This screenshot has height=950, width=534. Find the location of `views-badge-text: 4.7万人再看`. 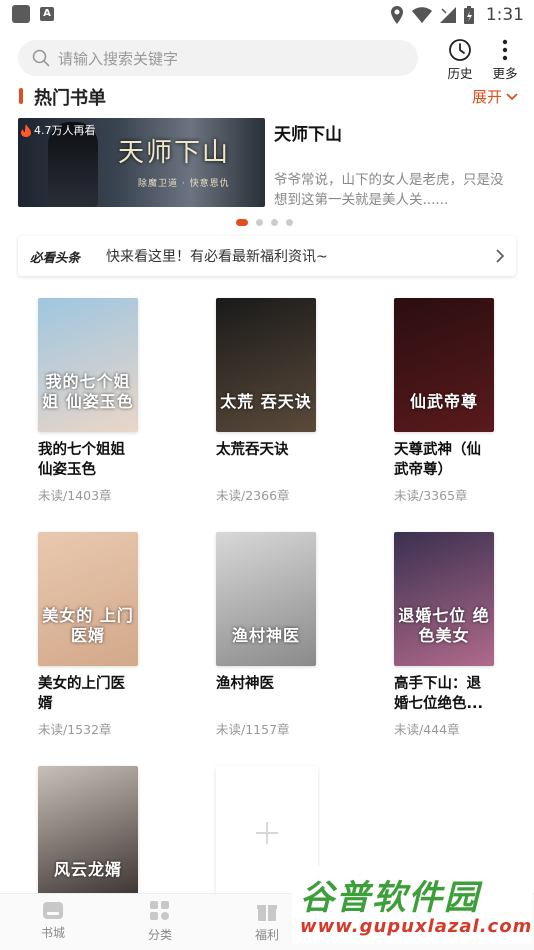

views-badge-text: 4.7万人再看 is located at coordinates (65, 130).